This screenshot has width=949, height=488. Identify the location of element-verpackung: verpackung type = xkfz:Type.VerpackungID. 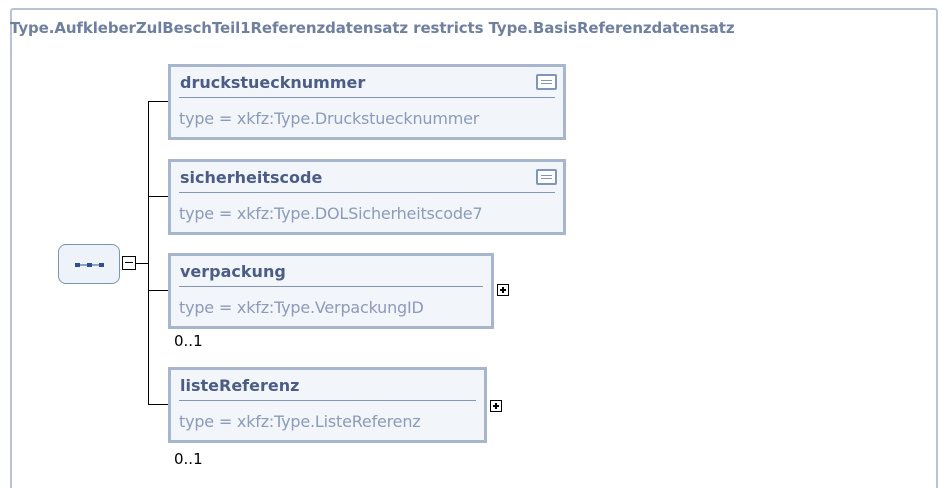
(331, 291).